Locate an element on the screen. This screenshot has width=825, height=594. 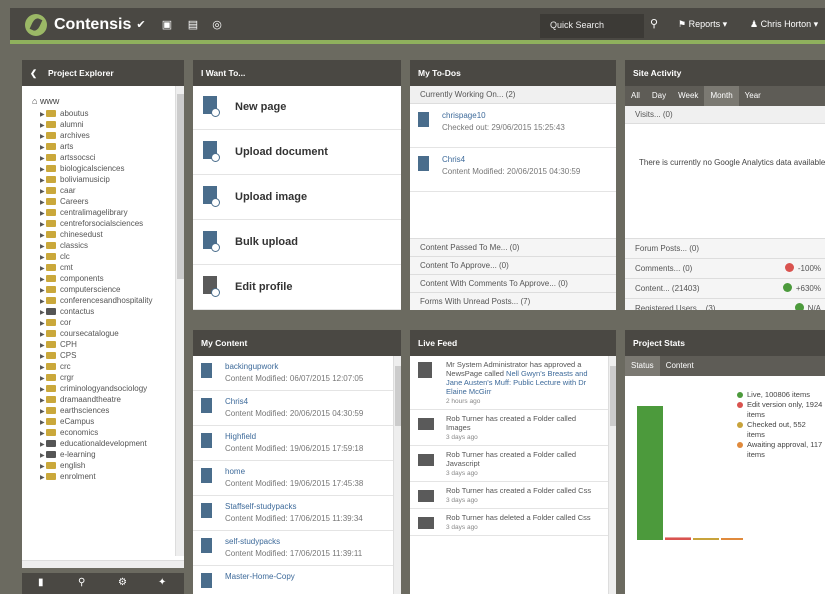
visits-row: Visits... (0) is located at coordinates (725, 115).